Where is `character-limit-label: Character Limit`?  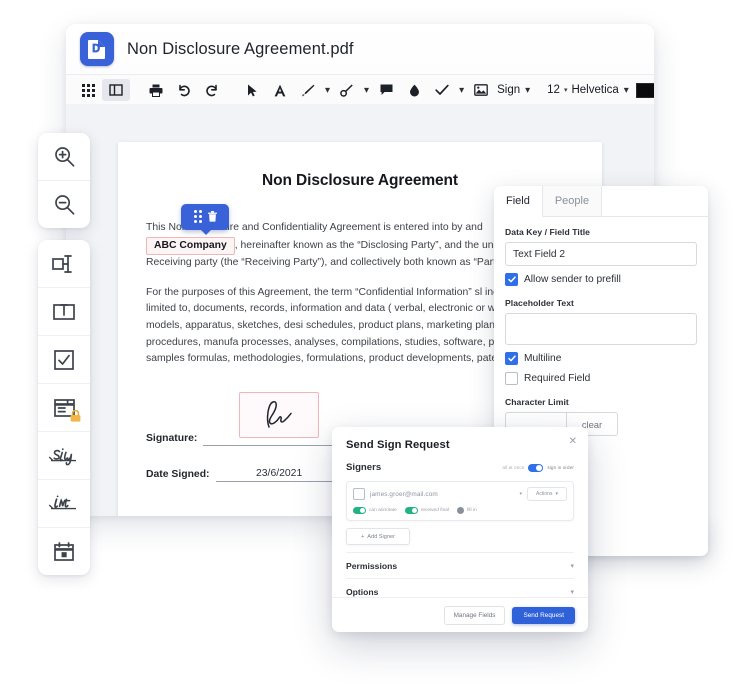
character-limit-label: Character Limit is located at coordinates (537, 402).